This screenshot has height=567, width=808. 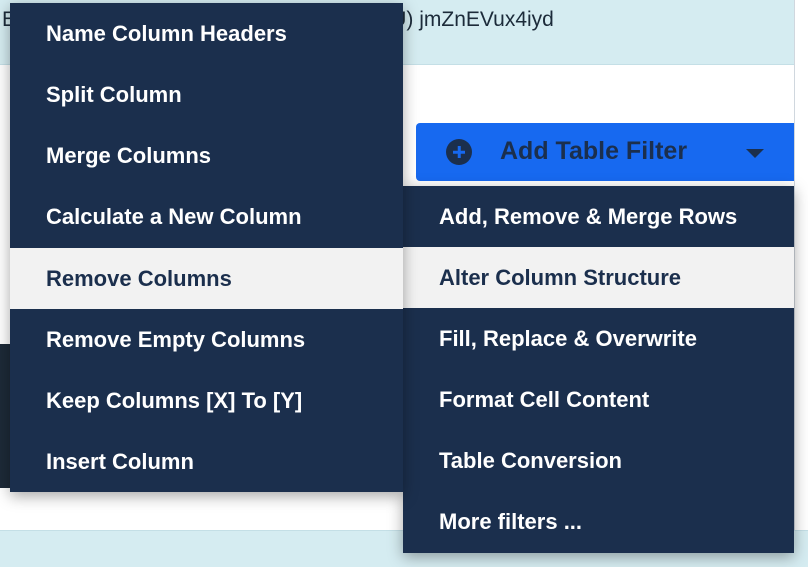 I want to click on menu-item-table-conversion: Table Conversion, so click(x=598, y=460).